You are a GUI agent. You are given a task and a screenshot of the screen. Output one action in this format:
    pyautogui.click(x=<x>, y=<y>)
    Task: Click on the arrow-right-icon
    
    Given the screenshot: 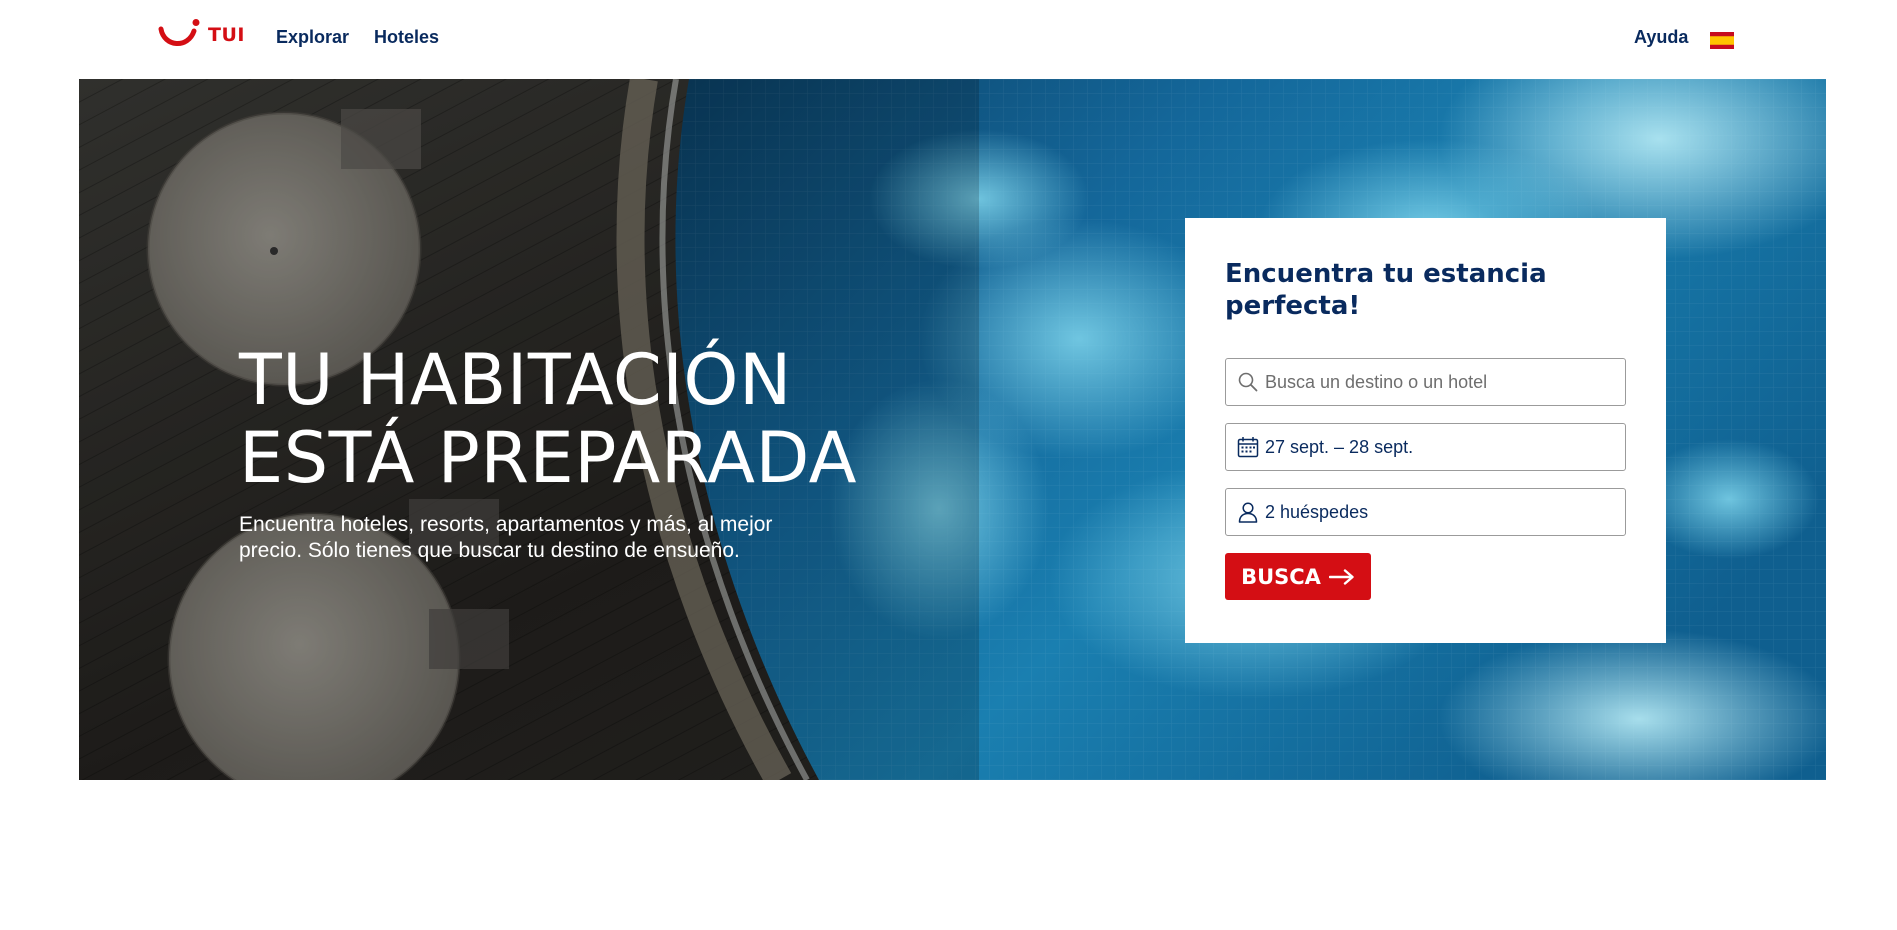 What is the action you would take?
    pyautogui.click(x=1341, y=576)
    